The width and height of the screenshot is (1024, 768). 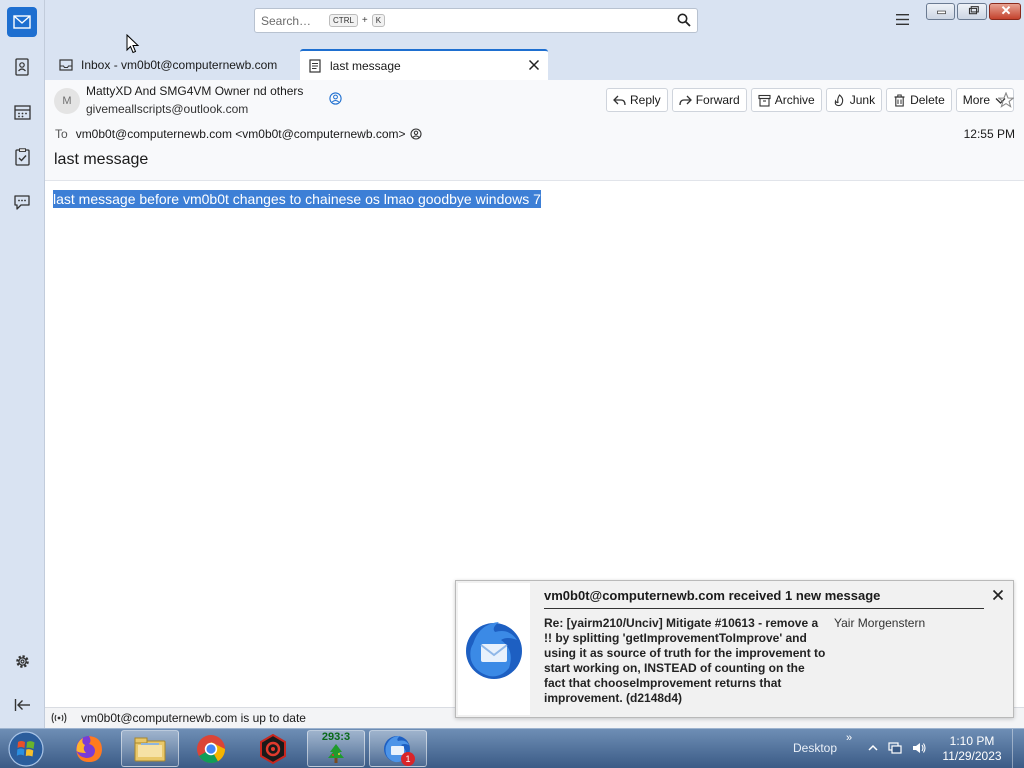 I want to click on taskbar-chrome, so click(x=211, y=748).